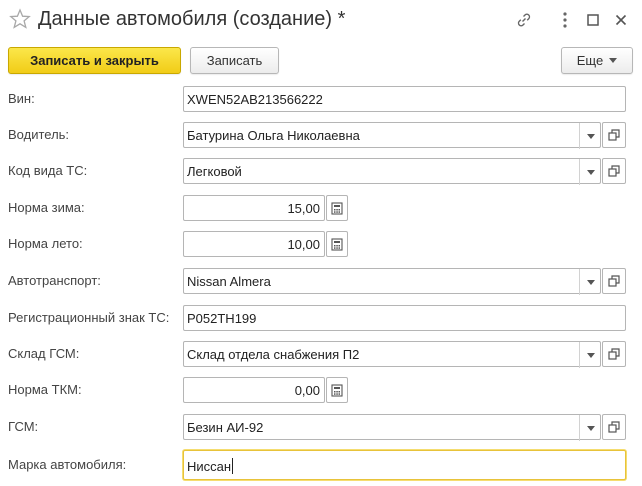  Describe the element at coordinates (44, 353) in the screenshot. I see `fuel-warehouse-label: Склад ГСМ:` at that location.